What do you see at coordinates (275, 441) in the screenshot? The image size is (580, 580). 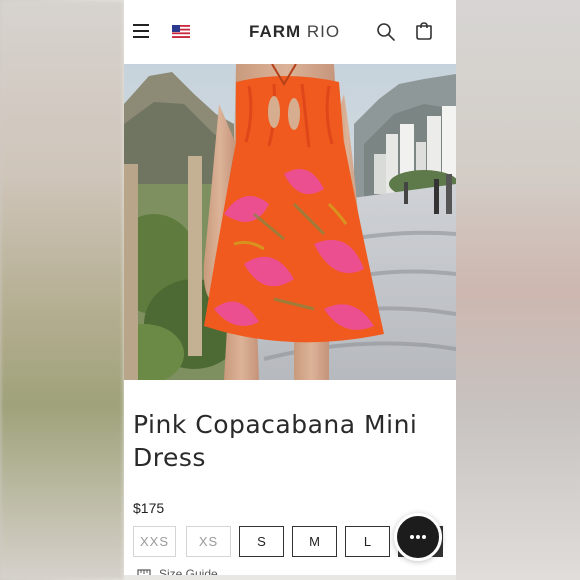 I see `product-title: Pink Copacabana Mini Dress` at bounding box center [275, 441].